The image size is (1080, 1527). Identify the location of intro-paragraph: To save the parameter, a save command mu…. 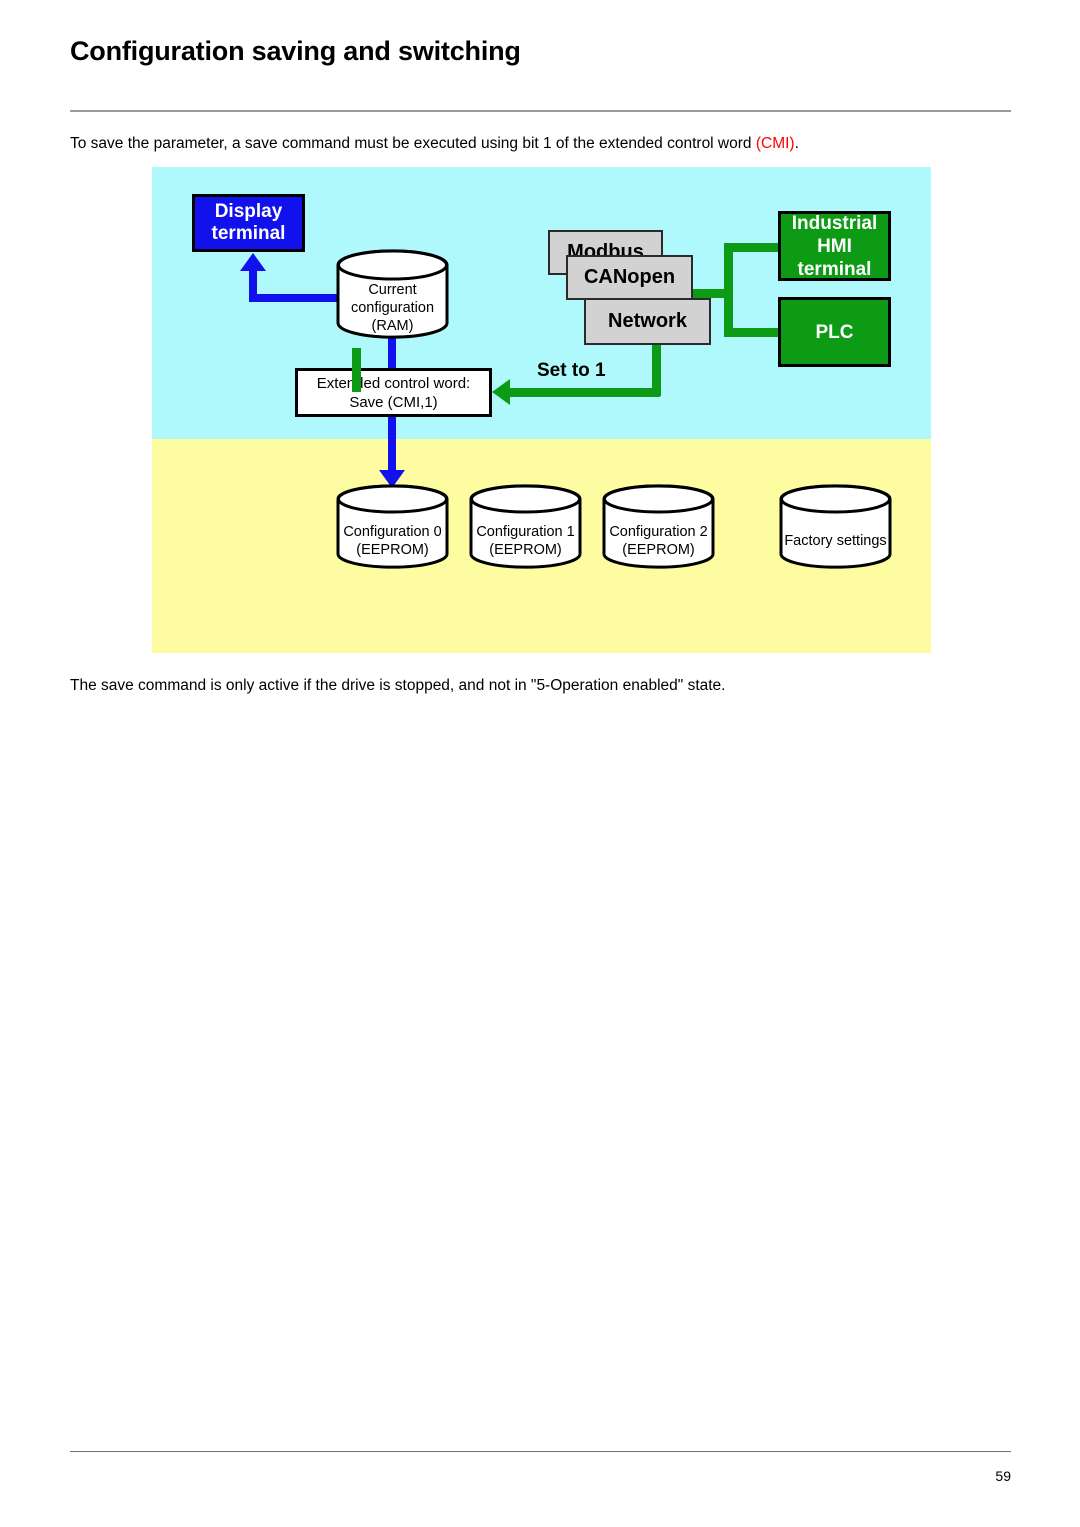
(434, 144).